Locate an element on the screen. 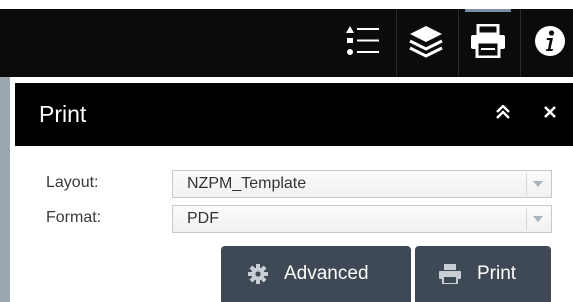 This screenshot has width=573, height=302. layers-button is located at coordinates (425, 43).